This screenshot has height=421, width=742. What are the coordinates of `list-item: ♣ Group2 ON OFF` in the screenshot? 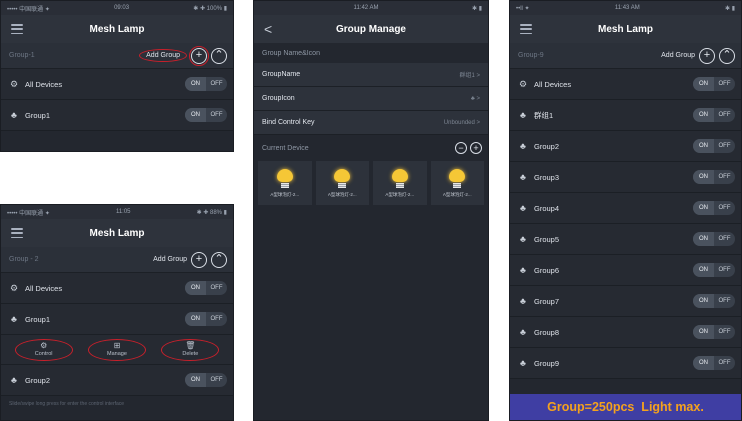 It's located at (625, 146).